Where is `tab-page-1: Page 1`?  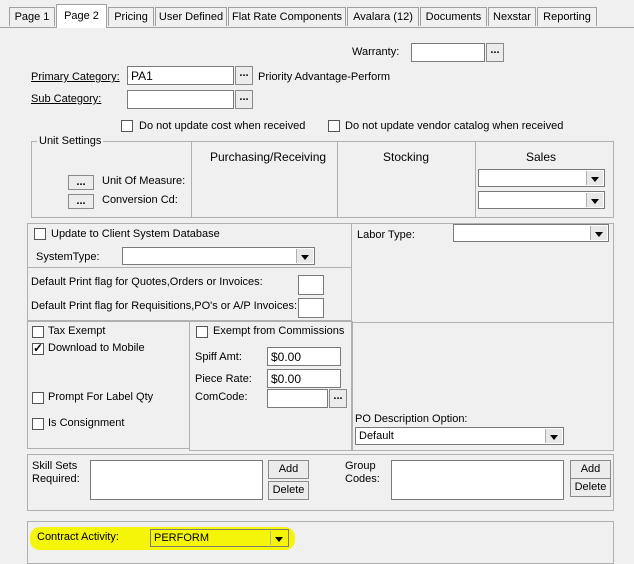
tab-page-1: Page 1 is located at coordinates (32, 16).